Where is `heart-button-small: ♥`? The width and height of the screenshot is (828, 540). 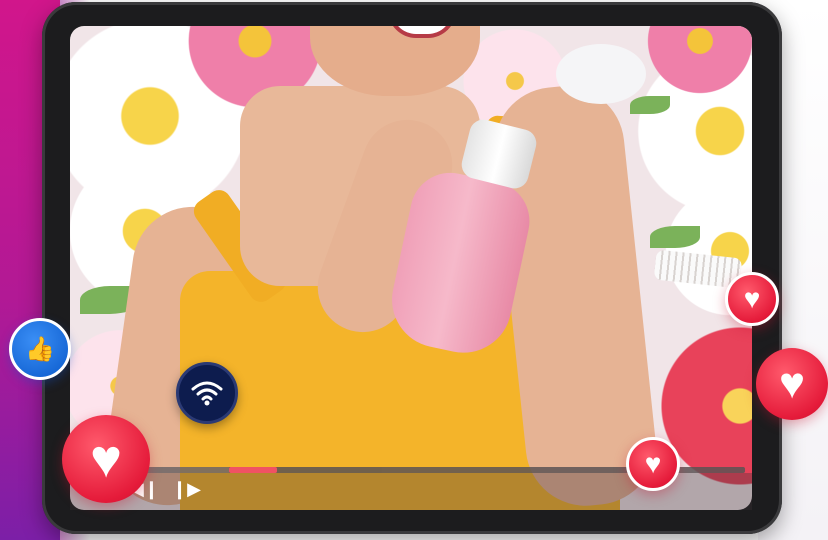
heart-button-small: ♥ is located at coordinates (653, 464).